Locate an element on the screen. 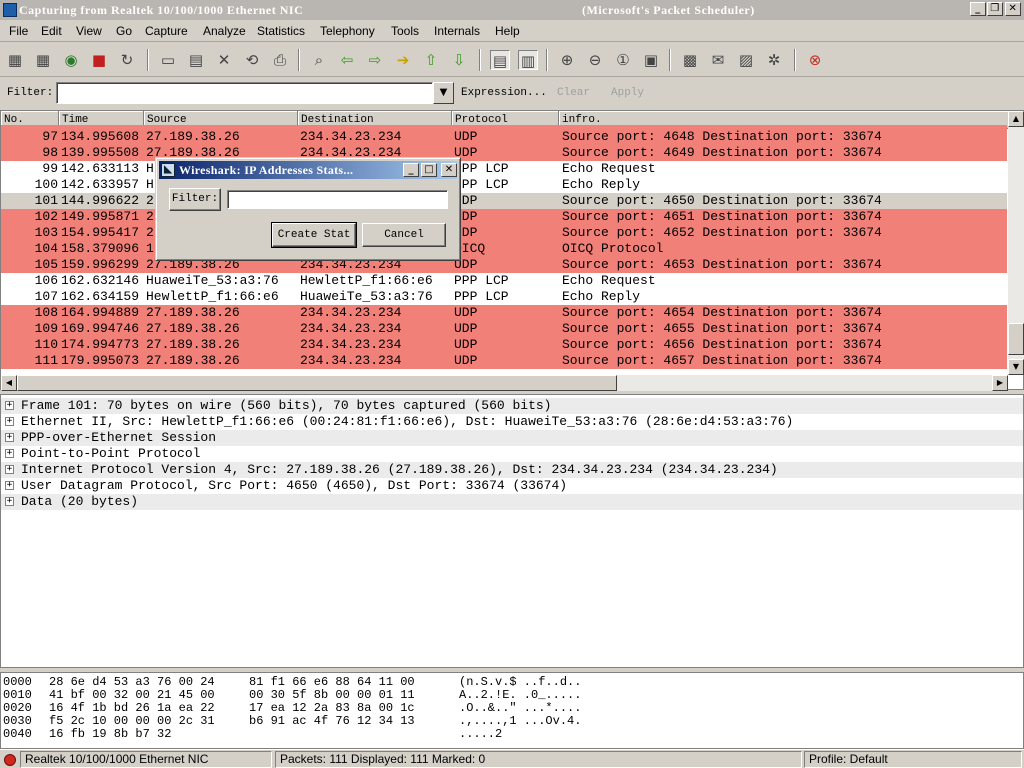  close-file-icon: ✕ is located at coordinates (224, 60).